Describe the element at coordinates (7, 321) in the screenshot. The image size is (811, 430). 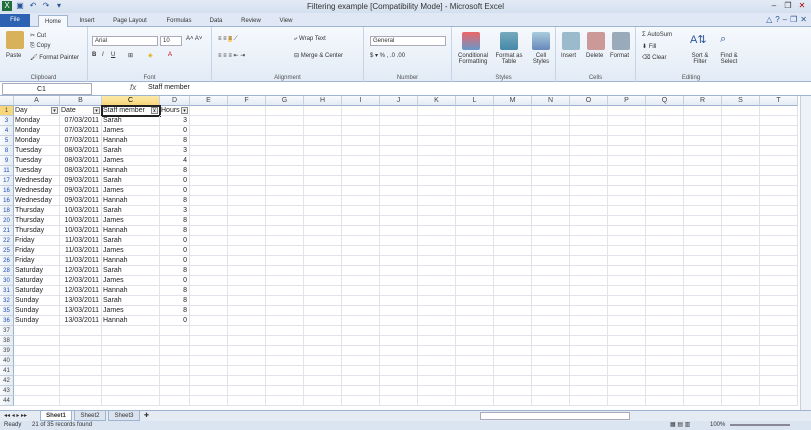
I see `row-header: 36` at that location.